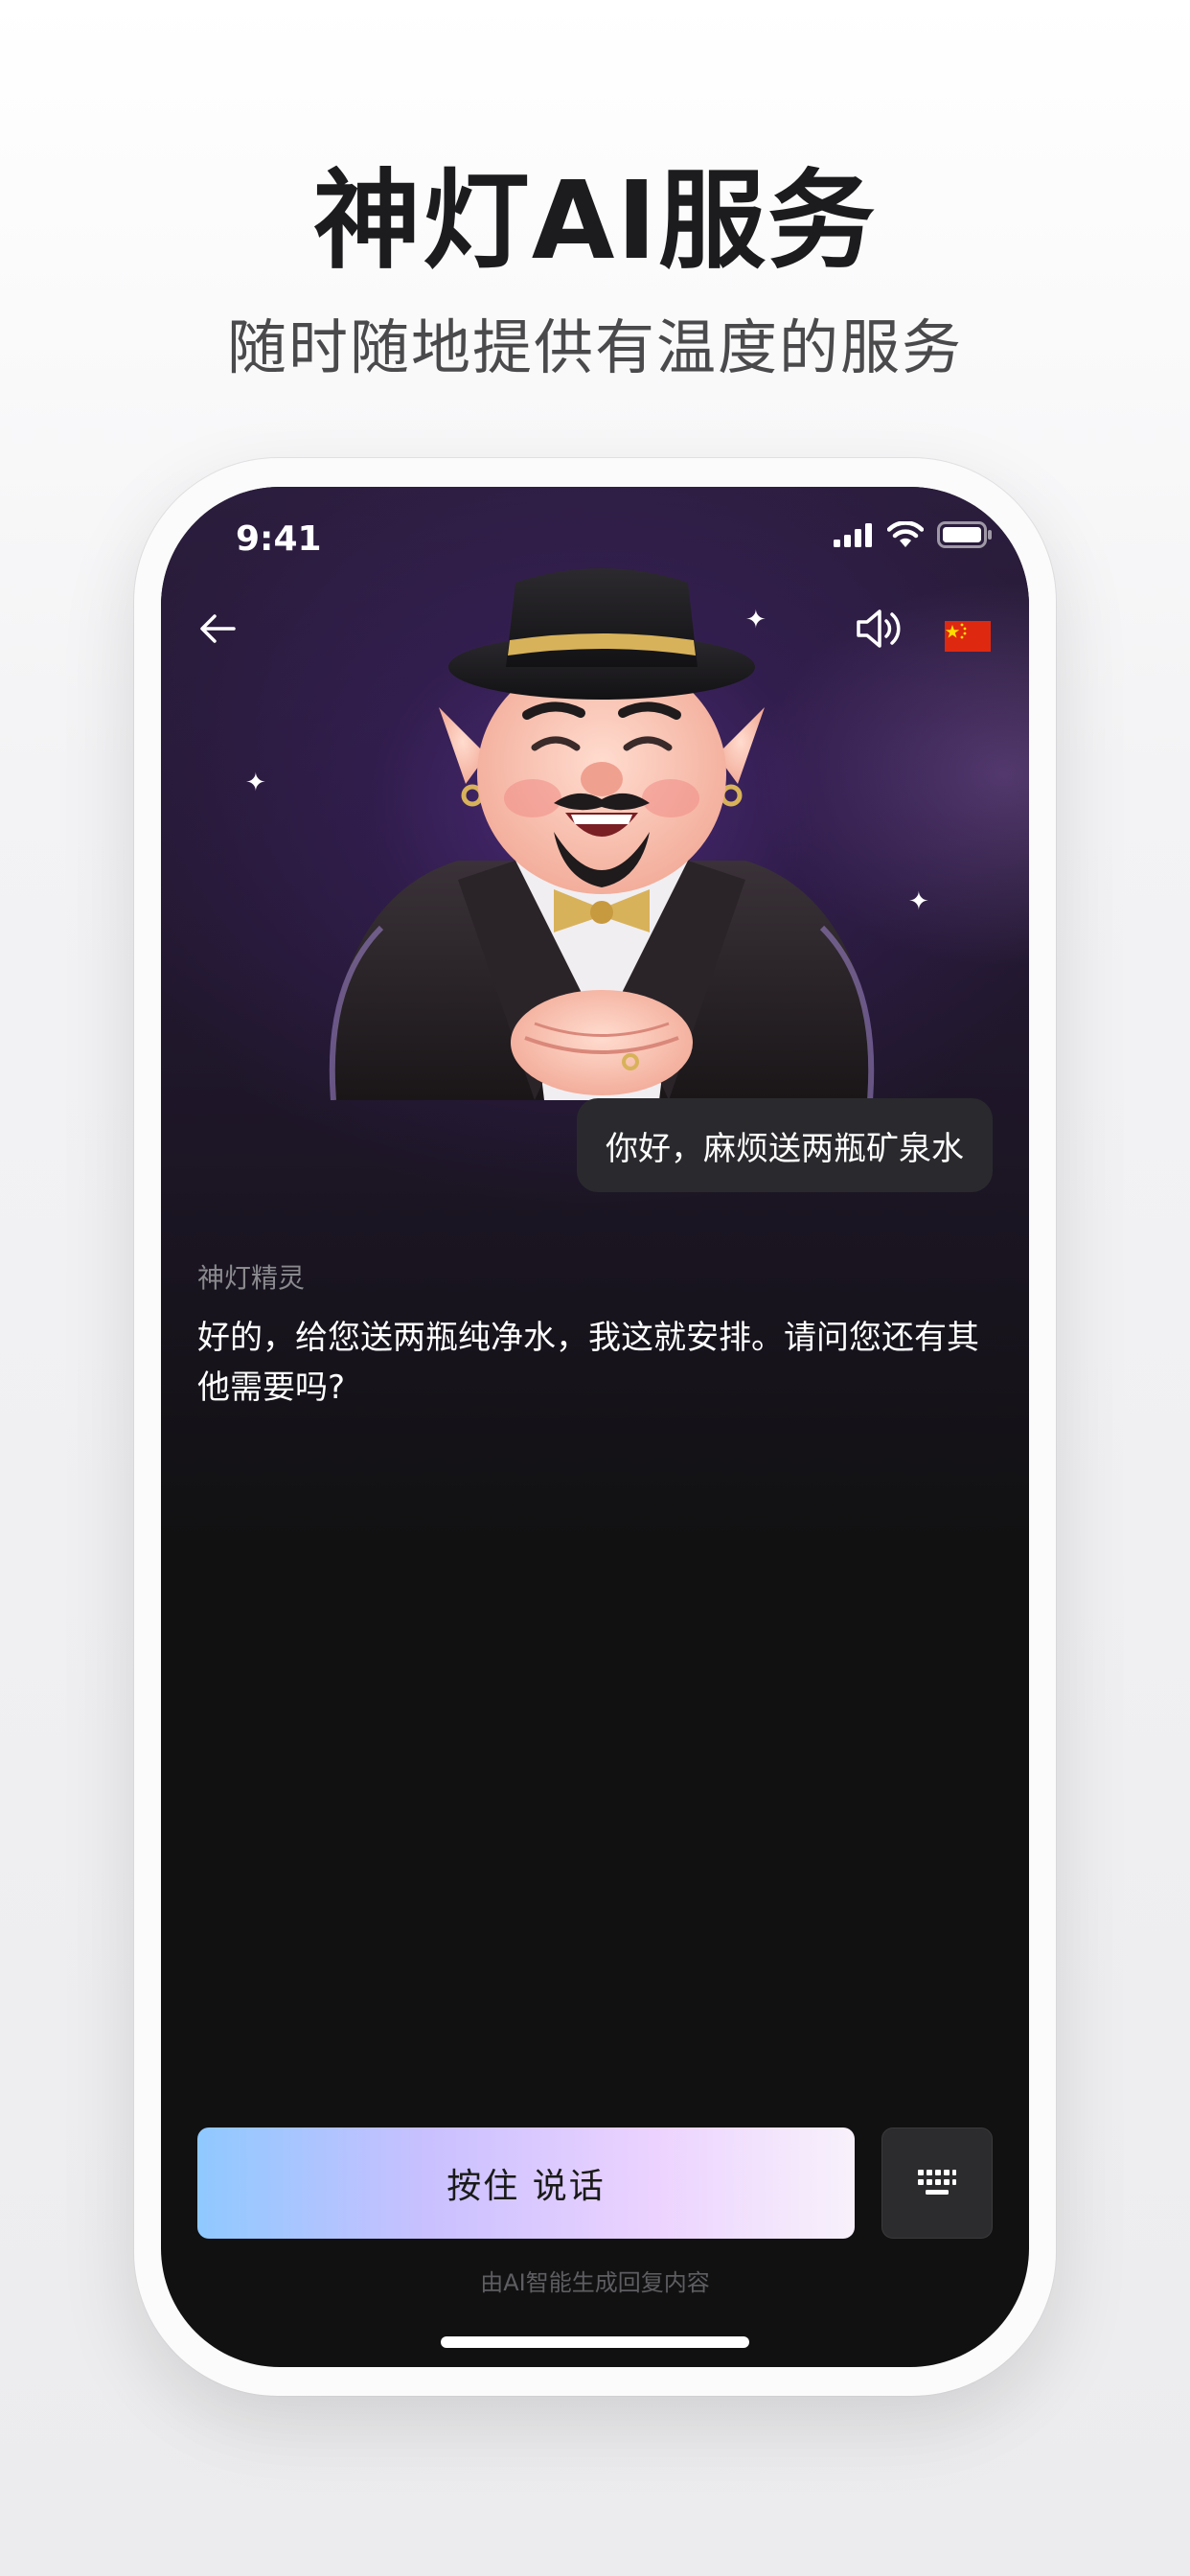 The image size is (1190, 2576). Describe the element at coordinates (595, 2282) in the screenshot. I see `ai-disclaimer: 由AI智能生成回复内容` at that location.